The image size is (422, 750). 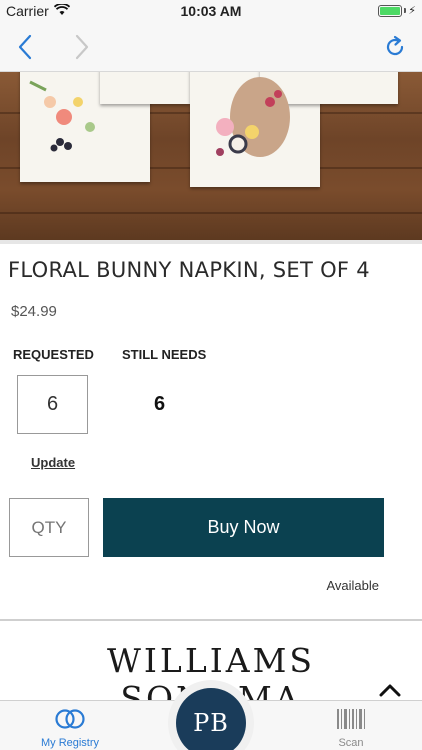 I want to click on product-title: FLORAL BUNNY NAPKIN, SET OF 4, so click(x=189, y=270).